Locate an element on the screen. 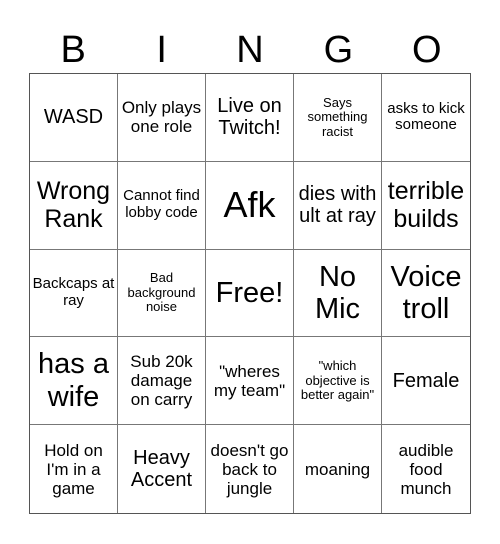  cell-label: Wrong Rank is located at coordinates (73, 205).